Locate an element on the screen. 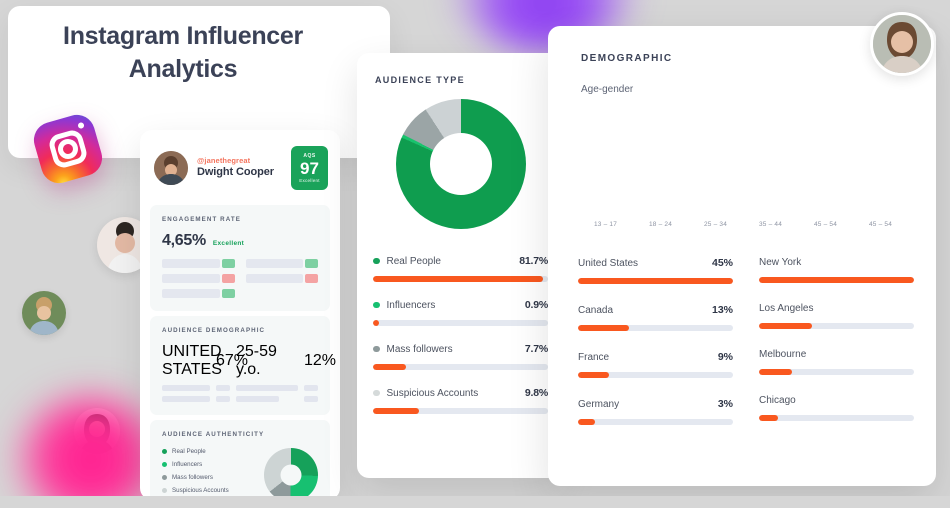 This screenshot has width=950, height=508. audience-type-label: Mass followers is located at coordinates (419, 349).